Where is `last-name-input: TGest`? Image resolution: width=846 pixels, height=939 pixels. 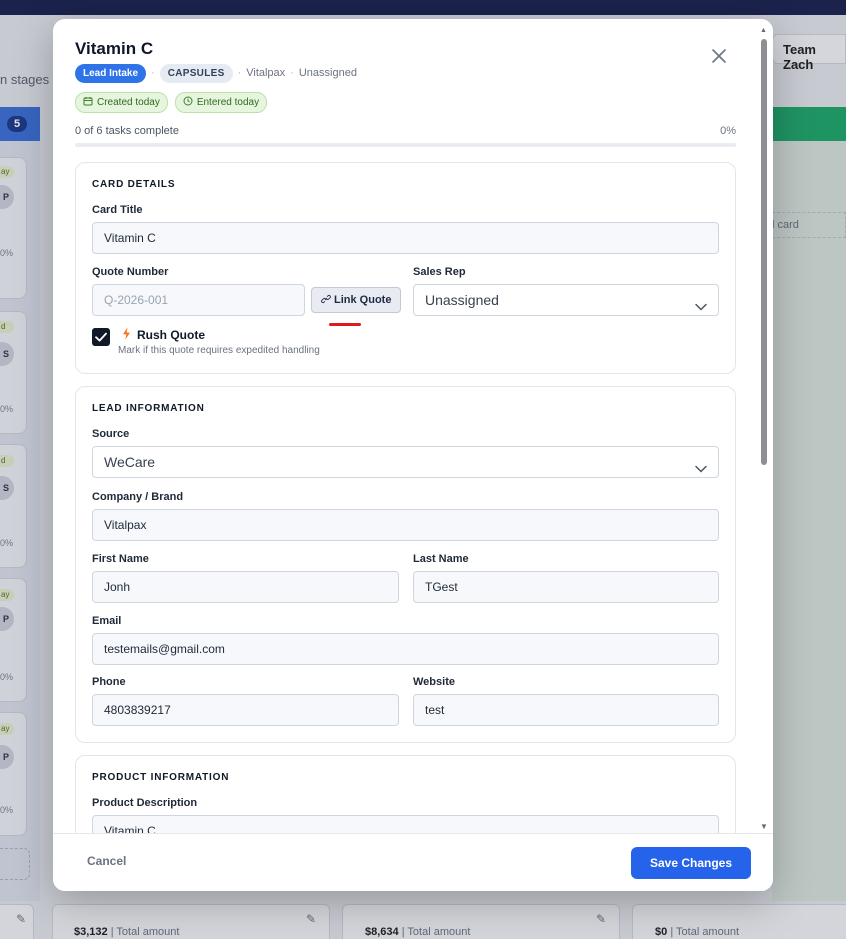
last-name-input: TGest is located at coordinates (566, 587).